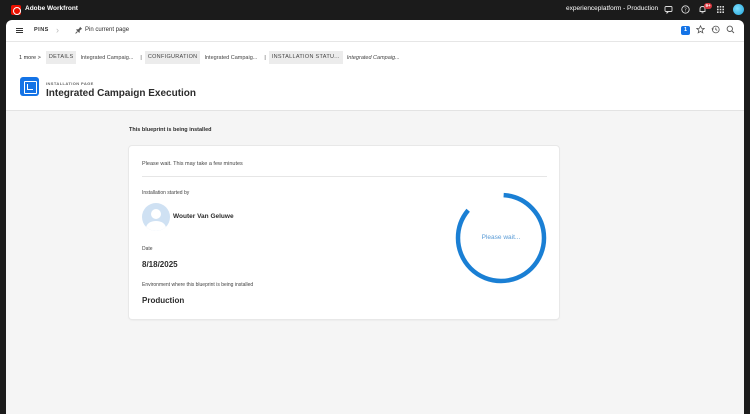 This screenshot has height=414, width=750. What do you see at coordinates (16, 10) in the screenshot?
I see `workfront-logo-icon` at bounding box center [16, 10].